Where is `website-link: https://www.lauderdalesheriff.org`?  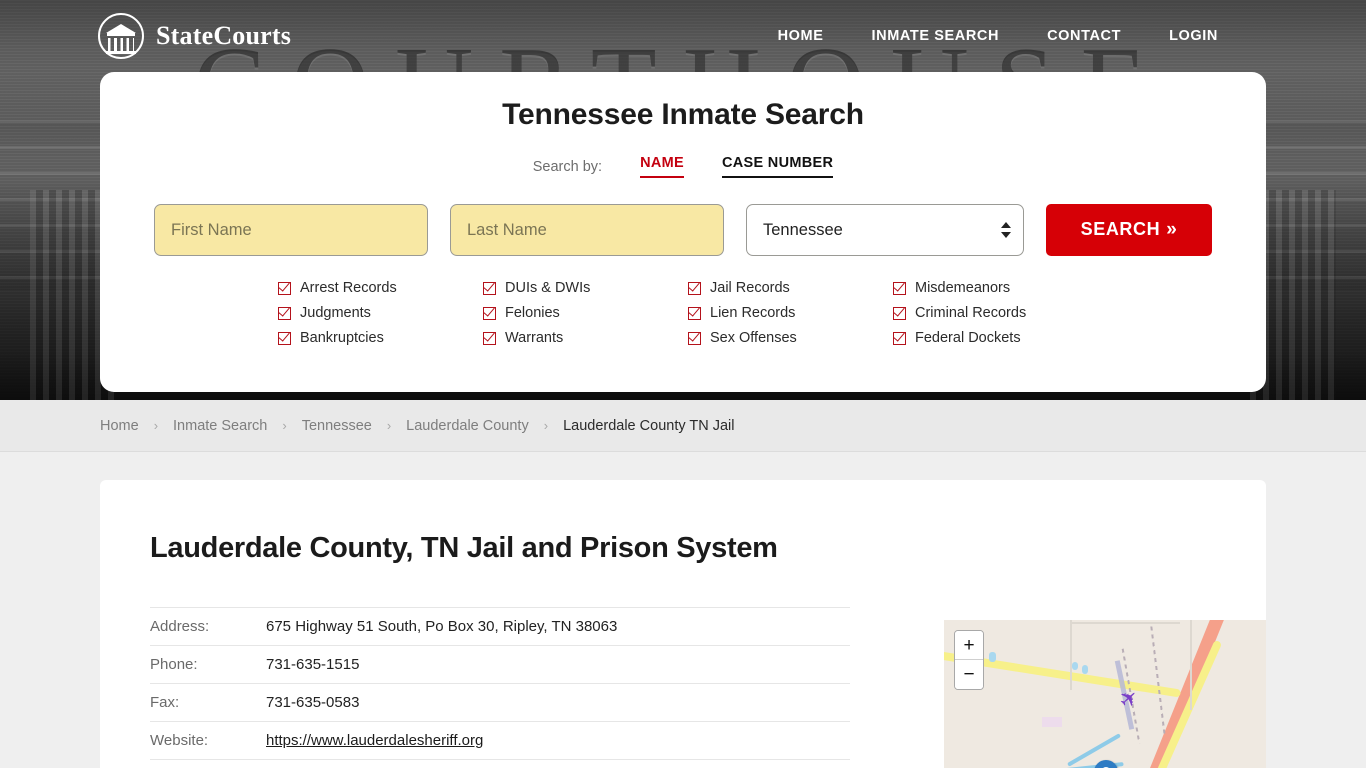
website-link: https://www.lauderdalesheriff.org is located at coordinates (374, 740).